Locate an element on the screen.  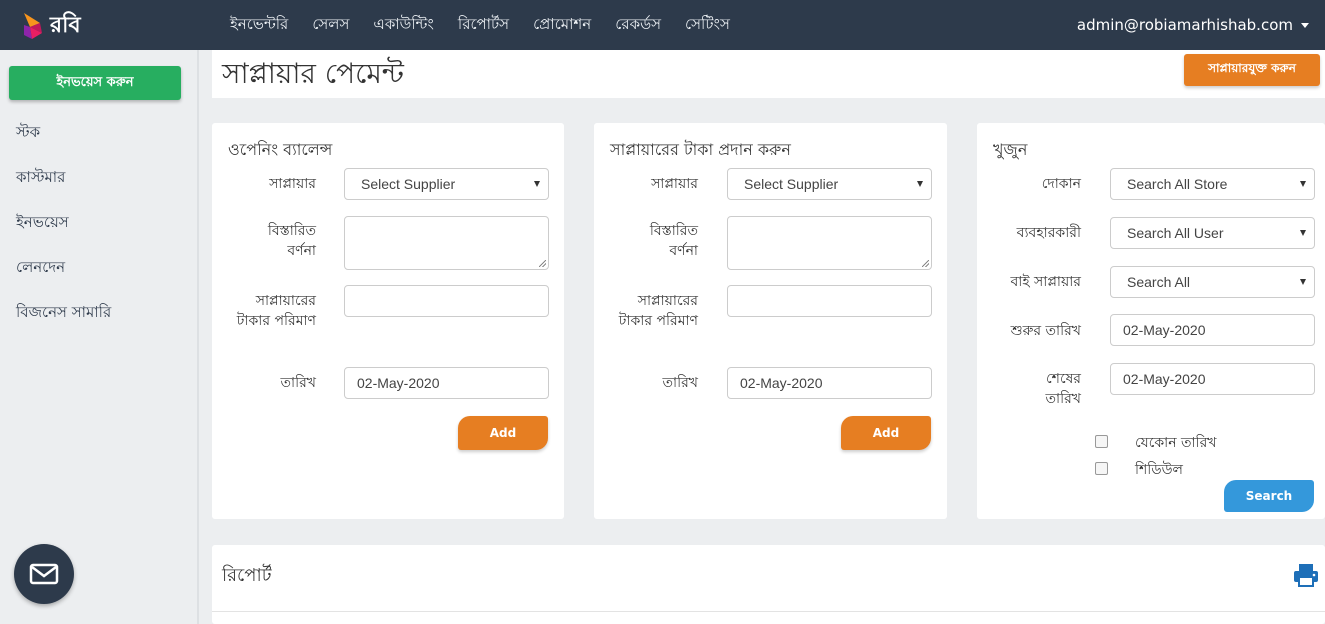
store-label: দোকান is located at coordinates (1061, 184).